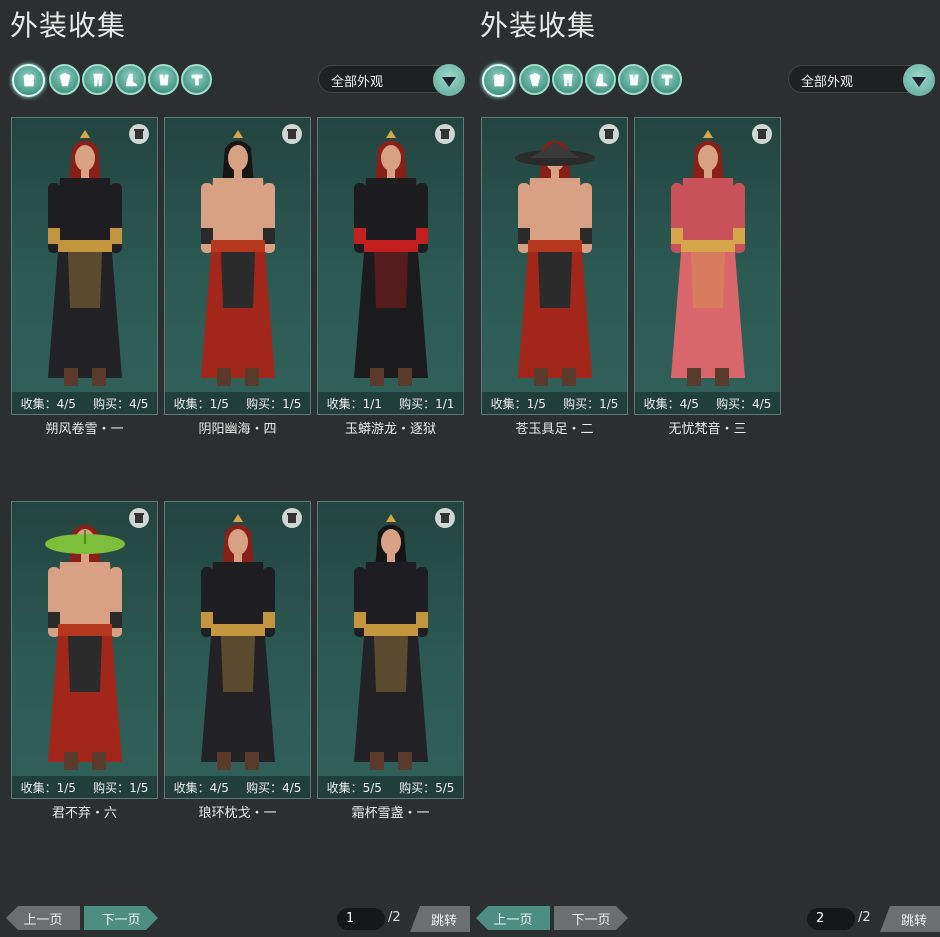 This screenshot has width=940, height=937. I want to click on outfit-card: 收集：1/1 购买：1/1, so click(390, 266).